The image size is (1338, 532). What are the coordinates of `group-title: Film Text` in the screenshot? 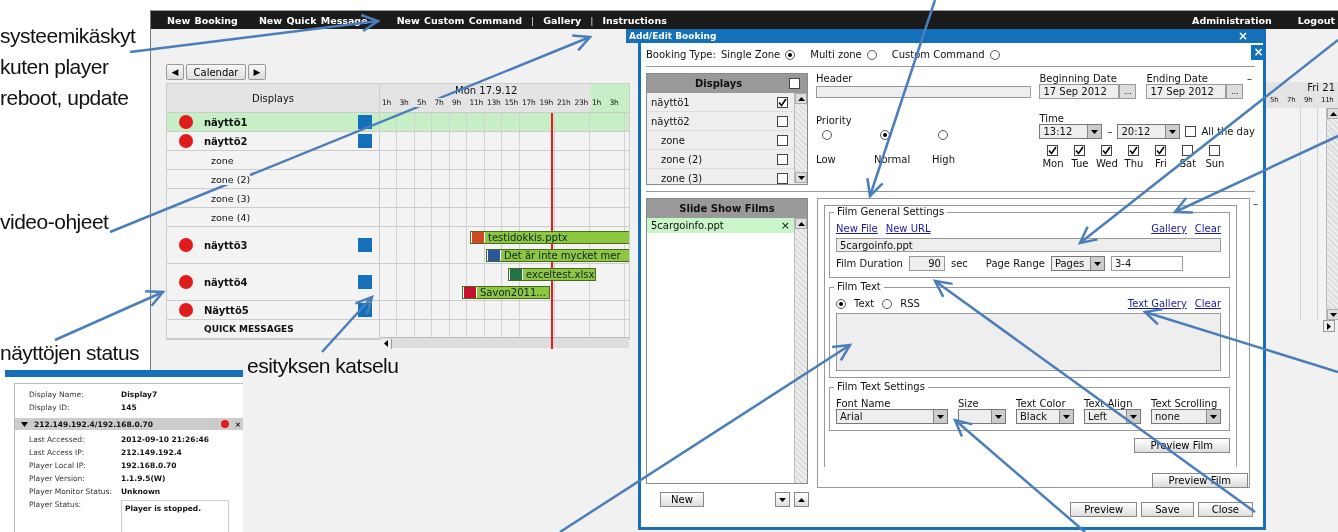 It's located at (859, 286).